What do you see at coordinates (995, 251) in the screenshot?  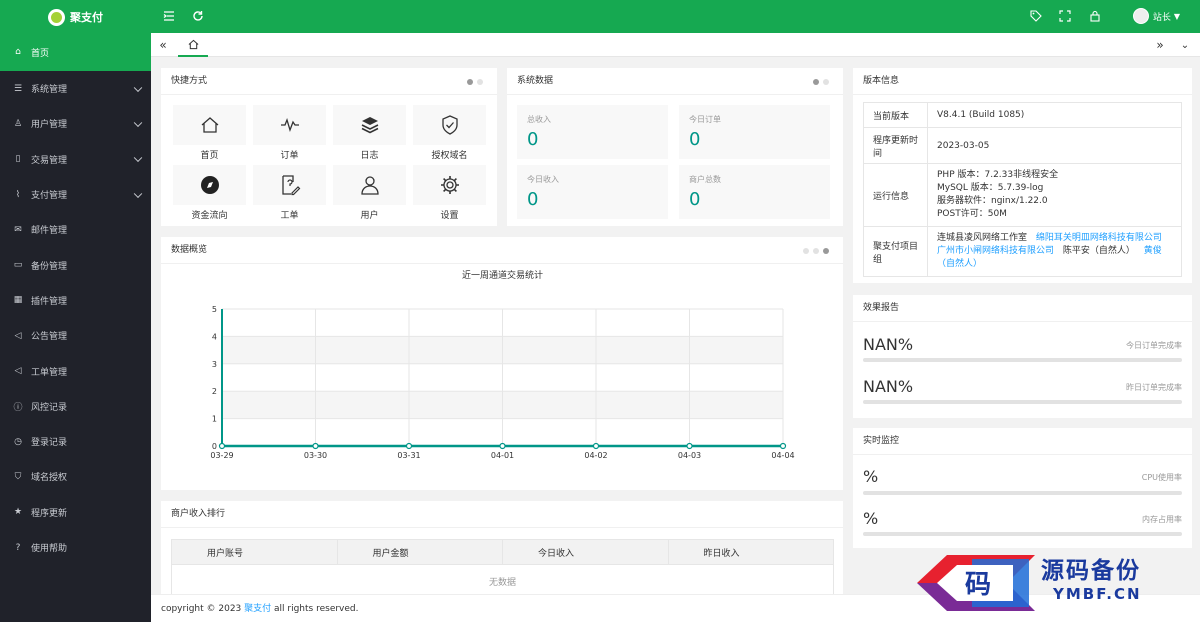 I see `team-member-link: 广州市小闸网络科技有限公司` at bounding box center [995, 251].